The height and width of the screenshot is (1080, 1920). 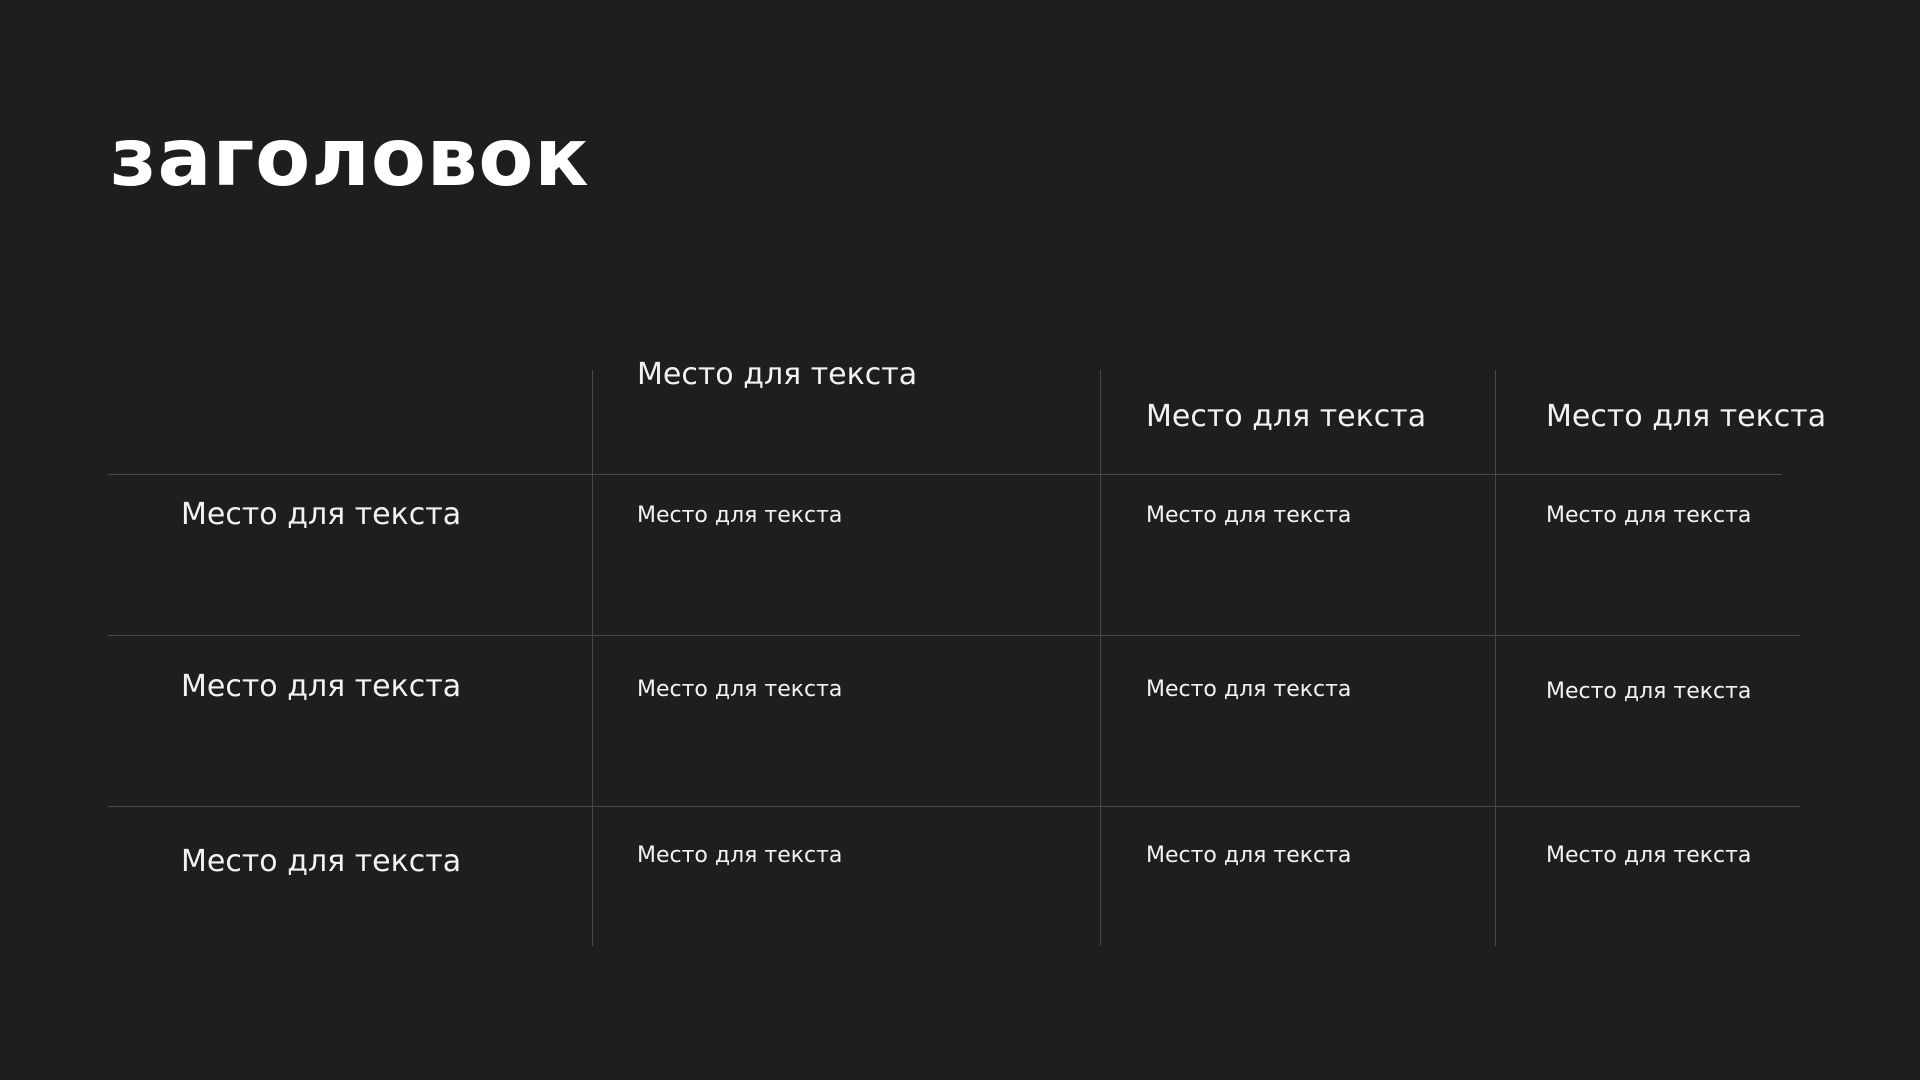 What do you see at coordinates (350, 157) in the screenshot?
I see `slide-title: заголовок` at bounding box center [350, 157].